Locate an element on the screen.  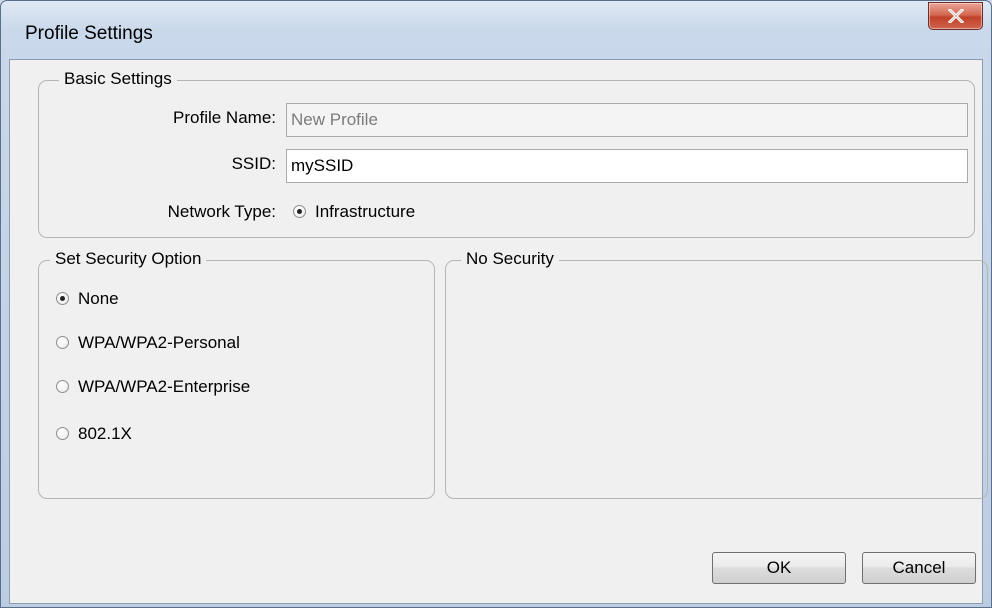
profile-name-field: New Profile is located at coordinates (627, 120).